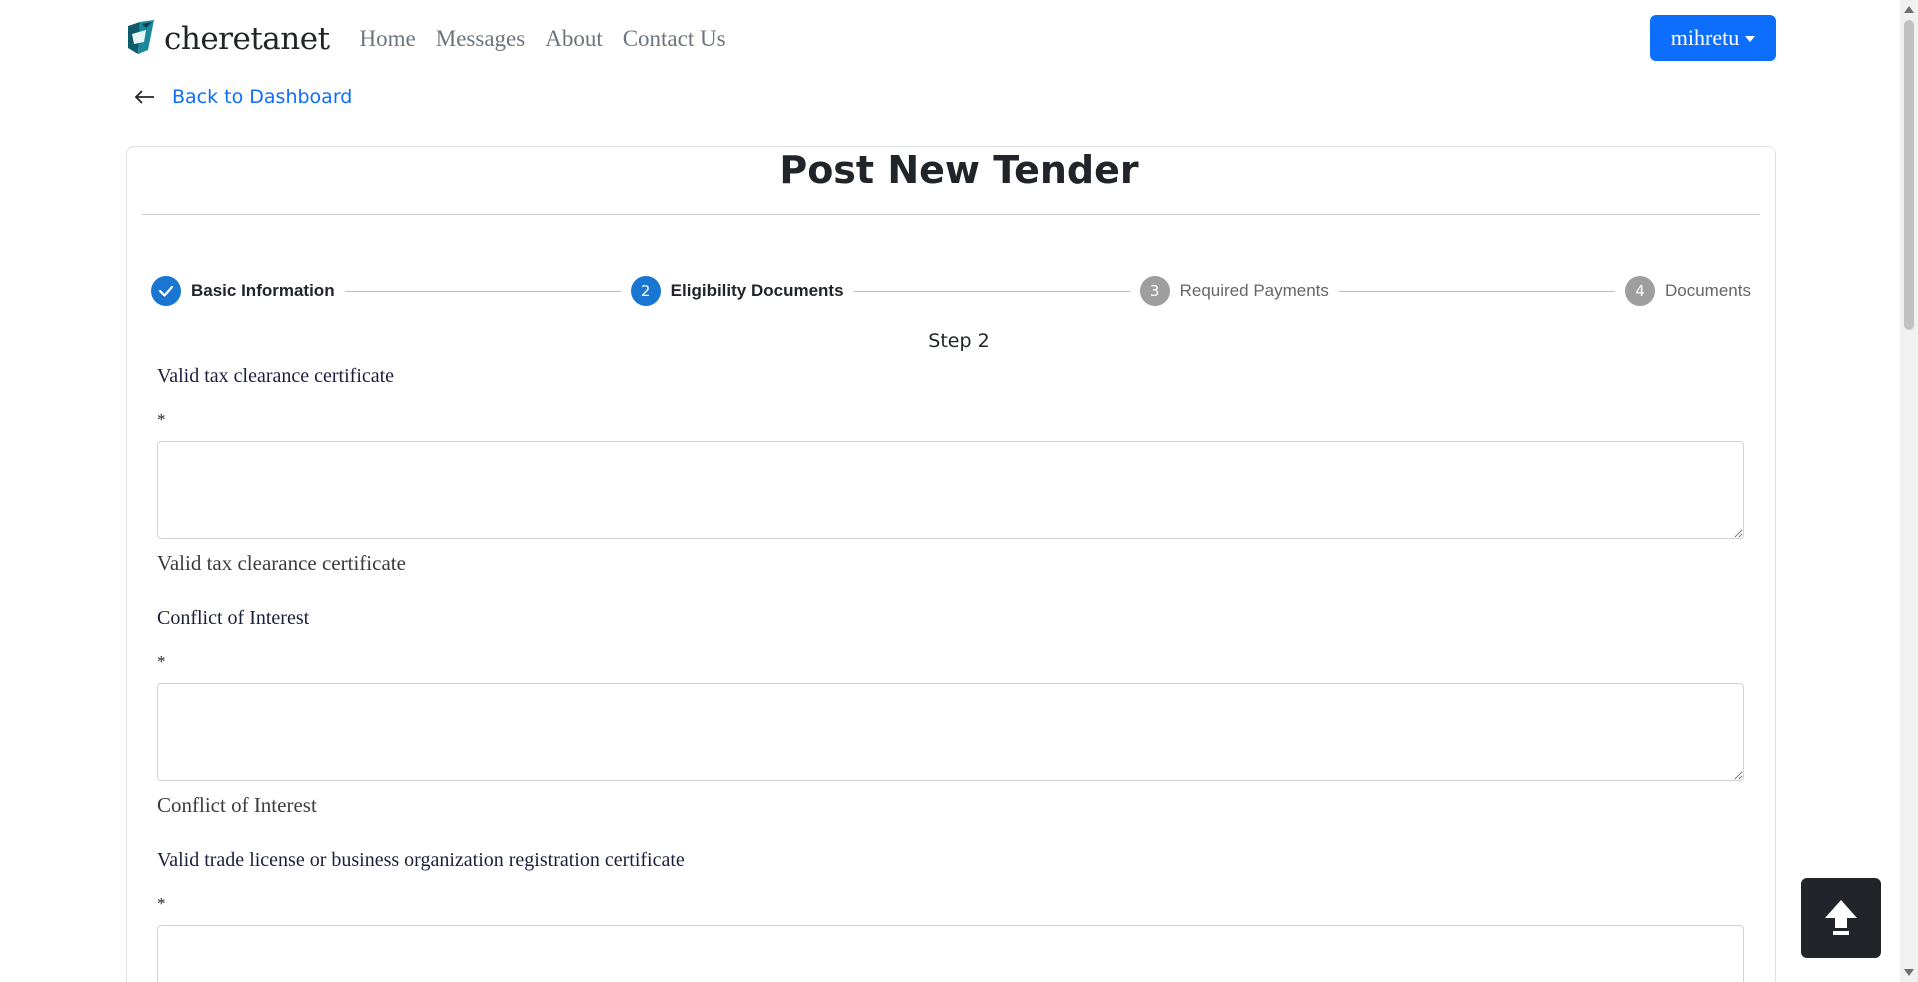  What do you see at coordinates (144, 97) in the screenshot?
I see `arrow-left-icon` at bounding box center [144, 97].